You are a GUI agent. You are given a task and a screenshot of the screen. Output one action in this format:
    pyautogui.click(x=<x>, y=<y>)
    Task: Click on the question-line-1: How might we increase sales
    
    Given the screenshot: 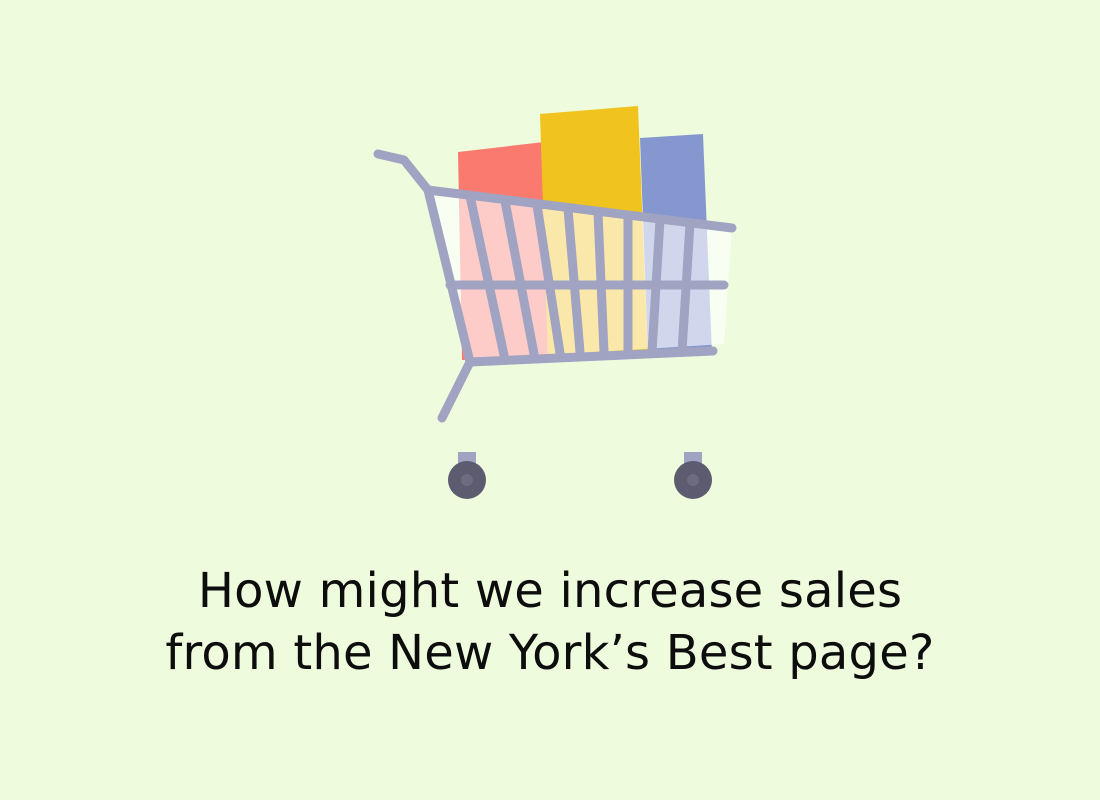 What is the action you would take?
    pyautogui.click(x=550, y=591)
    